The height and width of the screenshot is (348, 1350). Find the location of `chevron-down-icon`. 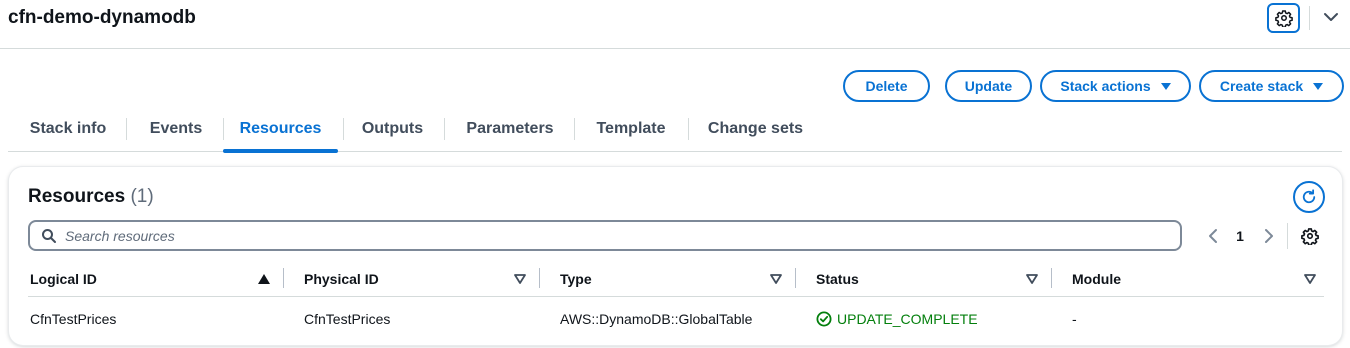

chevron-down-icon is located at coordinates (1331, 17).